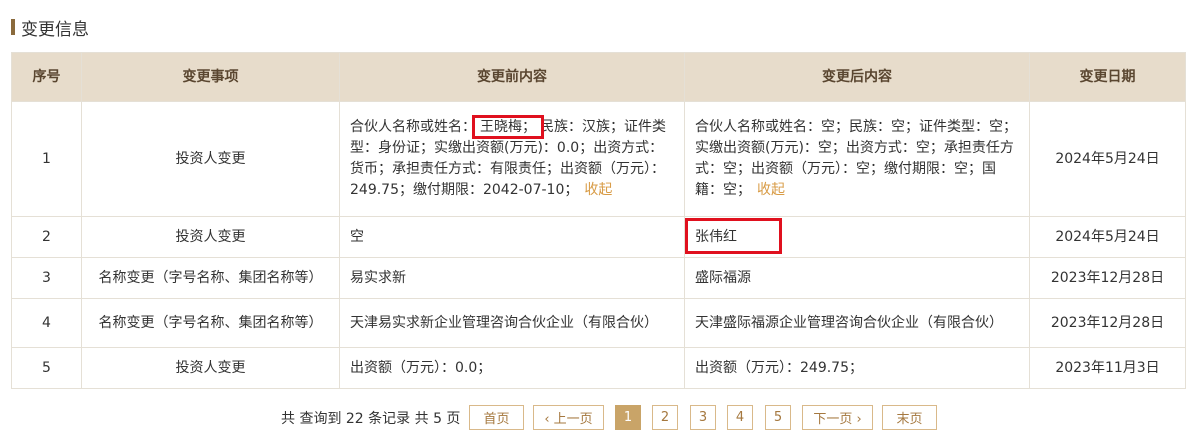 The image size is (1200, 442). I want to click on cell-no: 2, so click(46, 237).